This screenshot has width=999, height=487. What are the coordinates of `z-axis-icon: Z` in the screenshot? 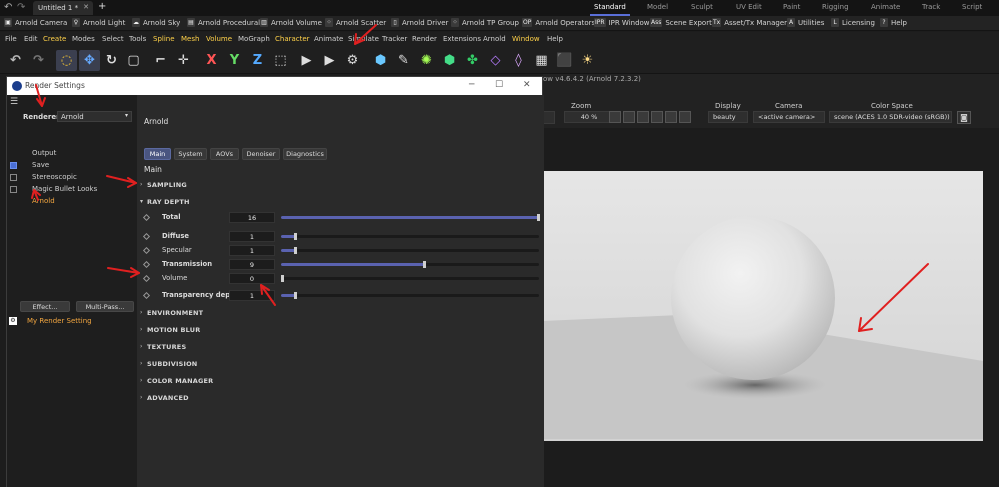 It's located at (257, 60).